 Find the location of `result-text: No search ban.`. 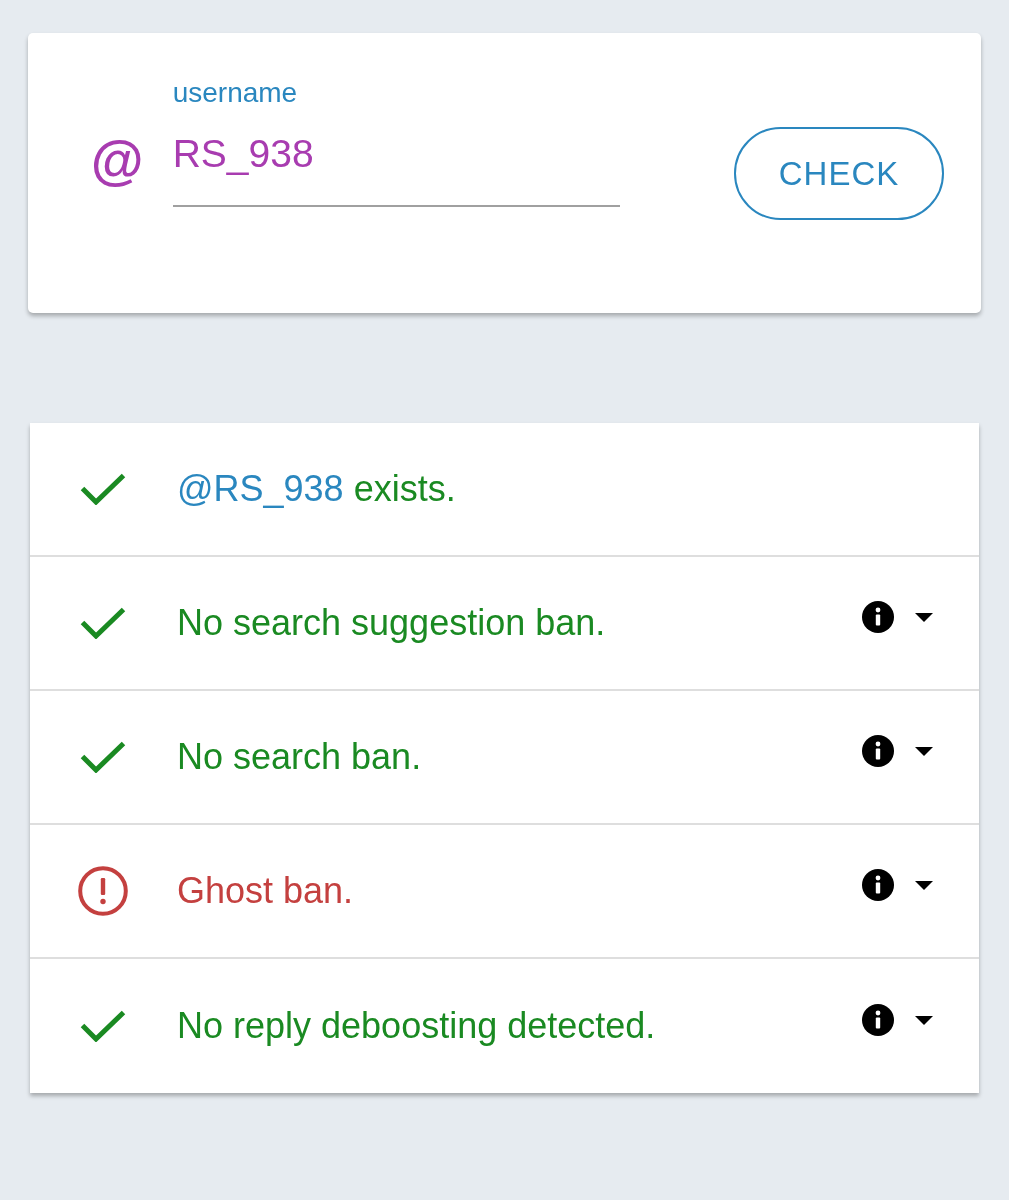

result-text: No search ban. is located at coordinates (299, 757).